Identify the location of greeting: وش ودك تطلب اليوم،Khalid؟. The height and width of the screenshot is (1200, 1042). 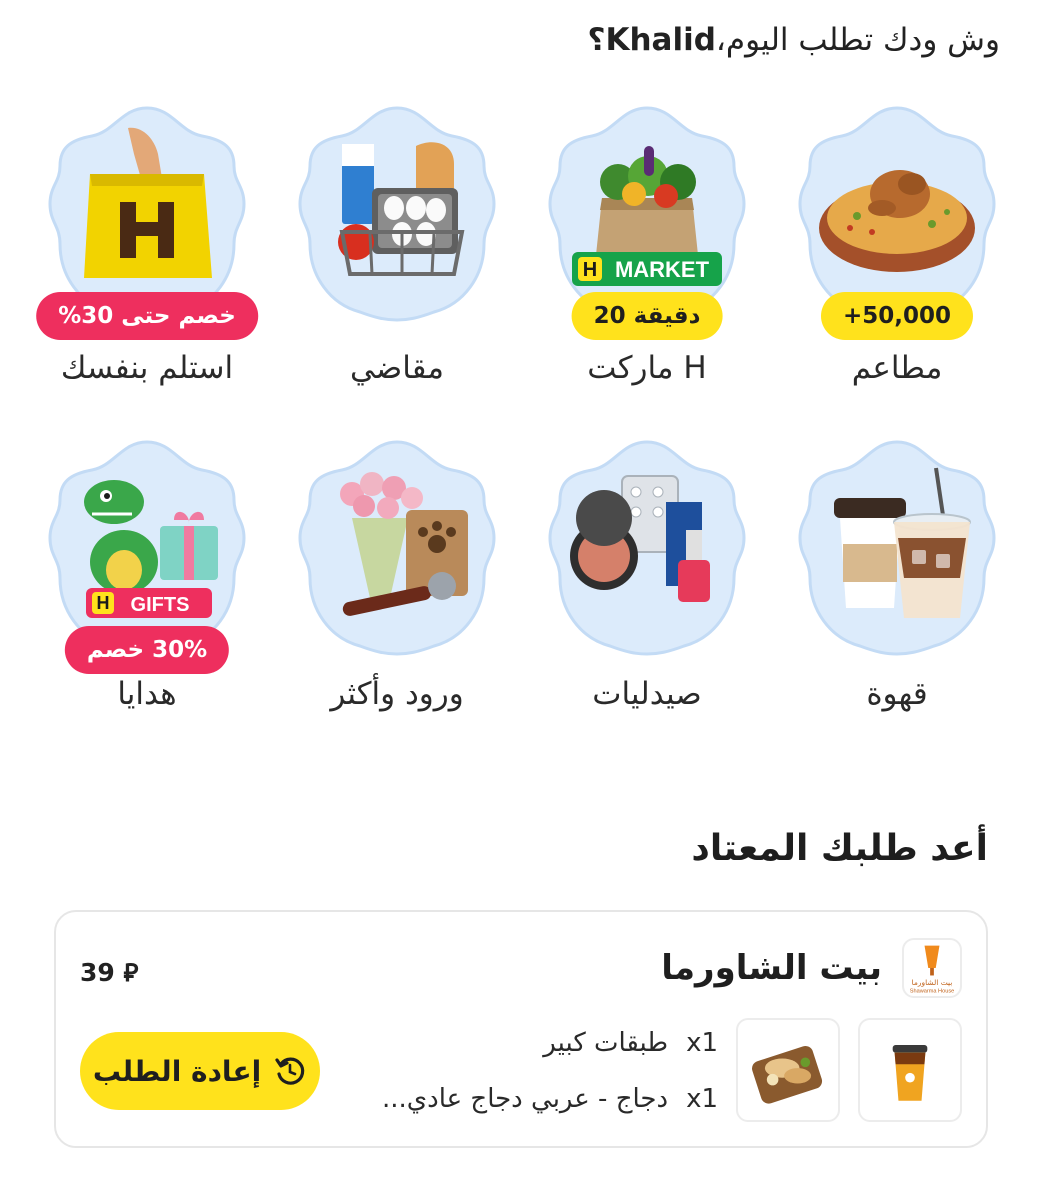
(793, 40).